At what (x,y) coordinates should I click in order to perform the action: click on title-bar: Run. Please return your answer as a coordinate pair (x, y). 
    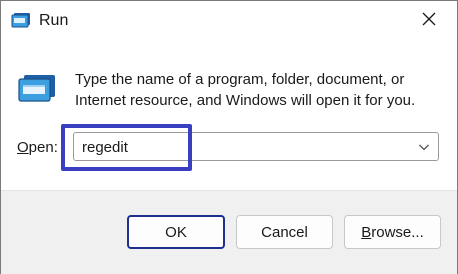
    Looking at the image, I should click on (229, 21).